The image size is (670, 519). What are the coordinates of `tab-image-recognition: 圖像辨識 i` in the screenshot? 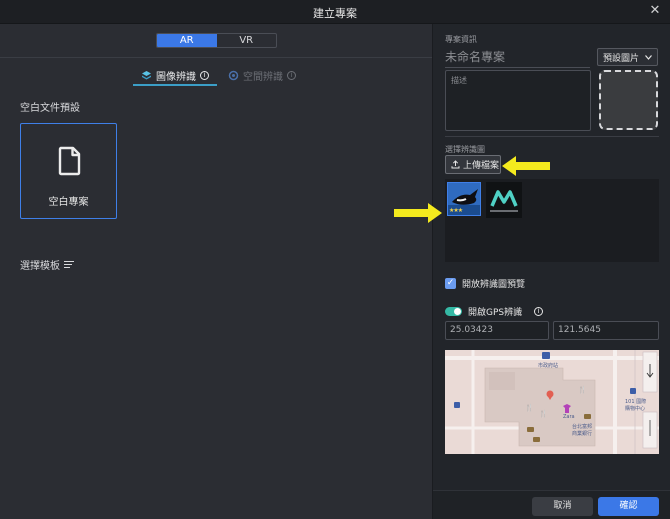 It's located at (175, 75).